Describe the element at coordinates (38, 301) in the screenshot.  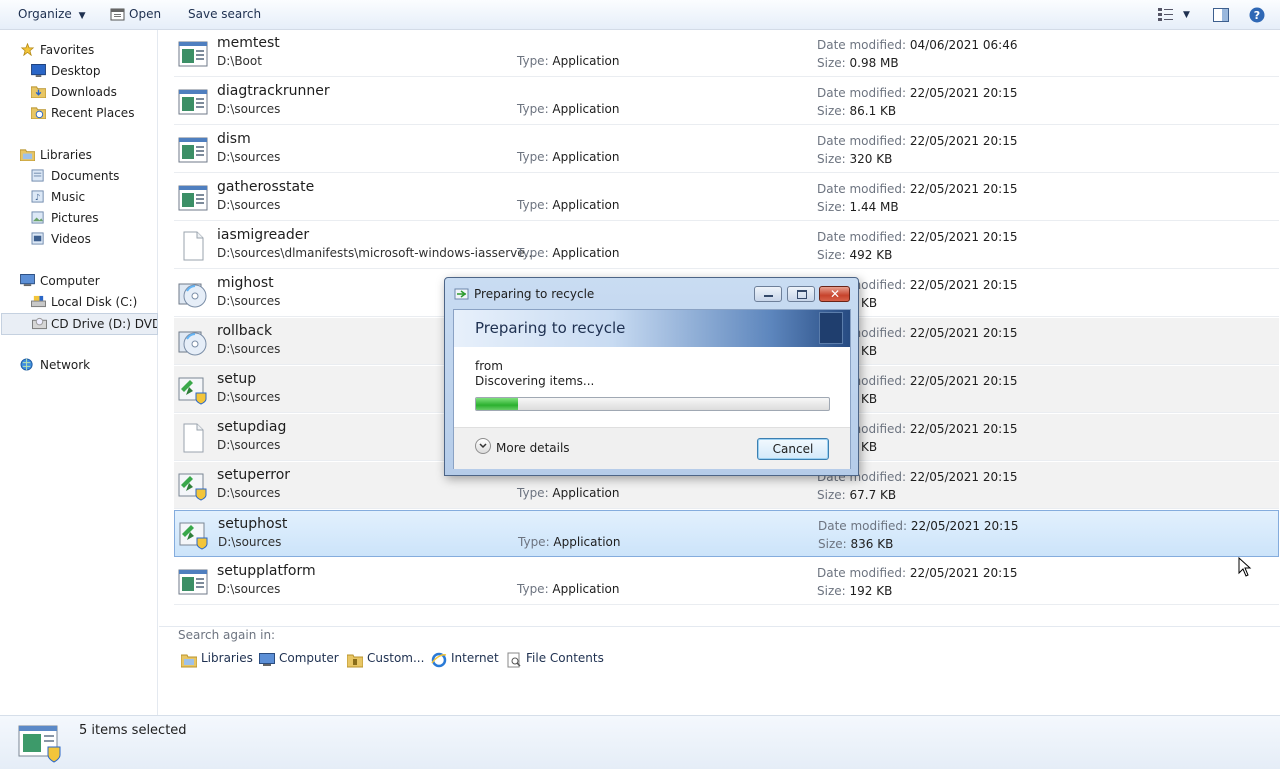
I see `hard-drive-icon` at that location.